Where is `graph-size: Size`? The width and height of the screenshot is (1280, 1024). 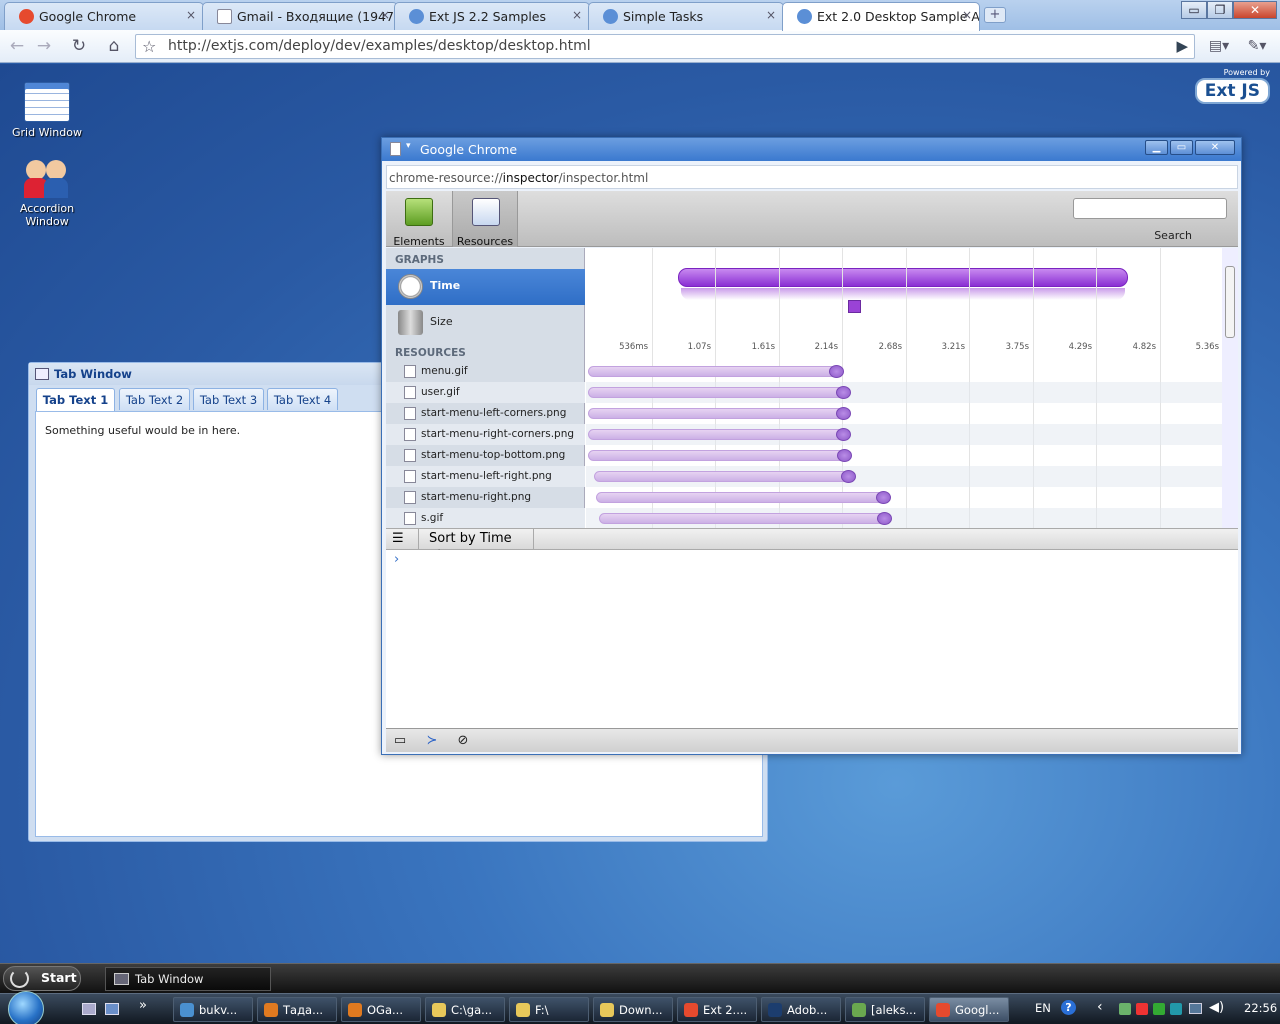
graph-size: Size is located at coordinates (485, 323).